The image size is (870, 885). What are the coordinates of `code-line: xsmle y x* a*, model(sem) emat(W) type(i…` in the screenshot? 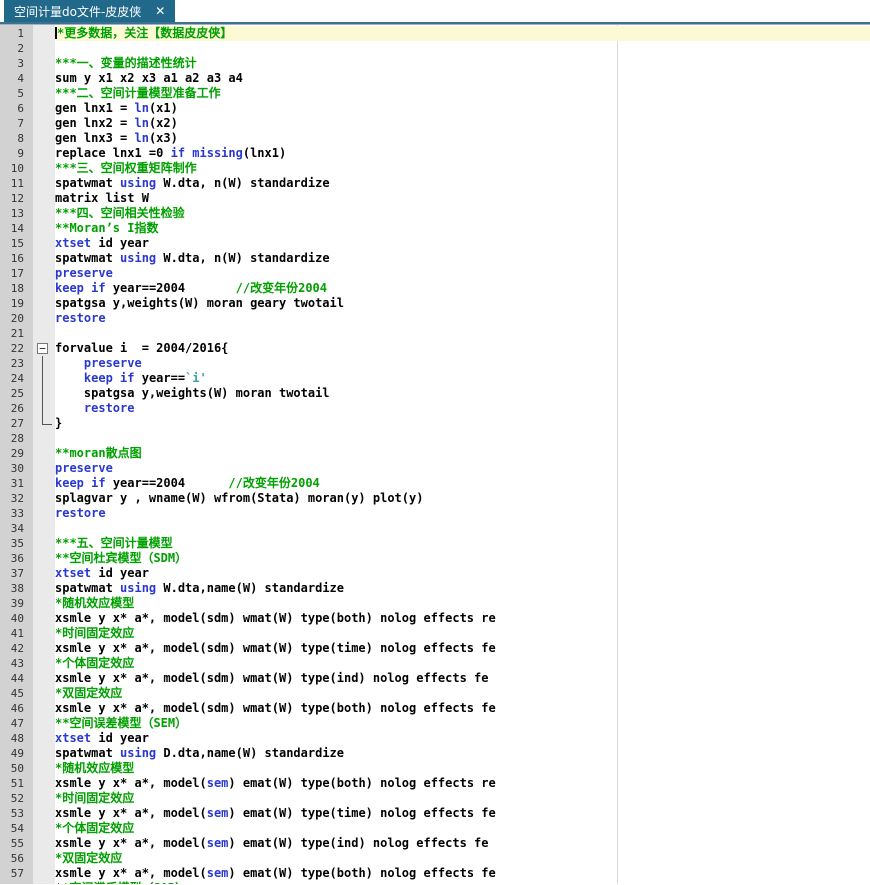 It's located at (462, 843).